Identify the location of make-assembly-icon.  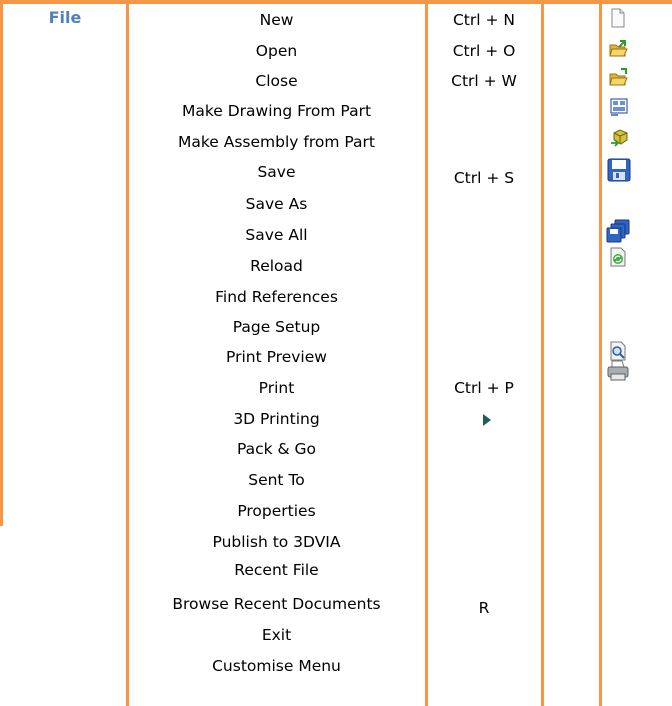
(619, 138).